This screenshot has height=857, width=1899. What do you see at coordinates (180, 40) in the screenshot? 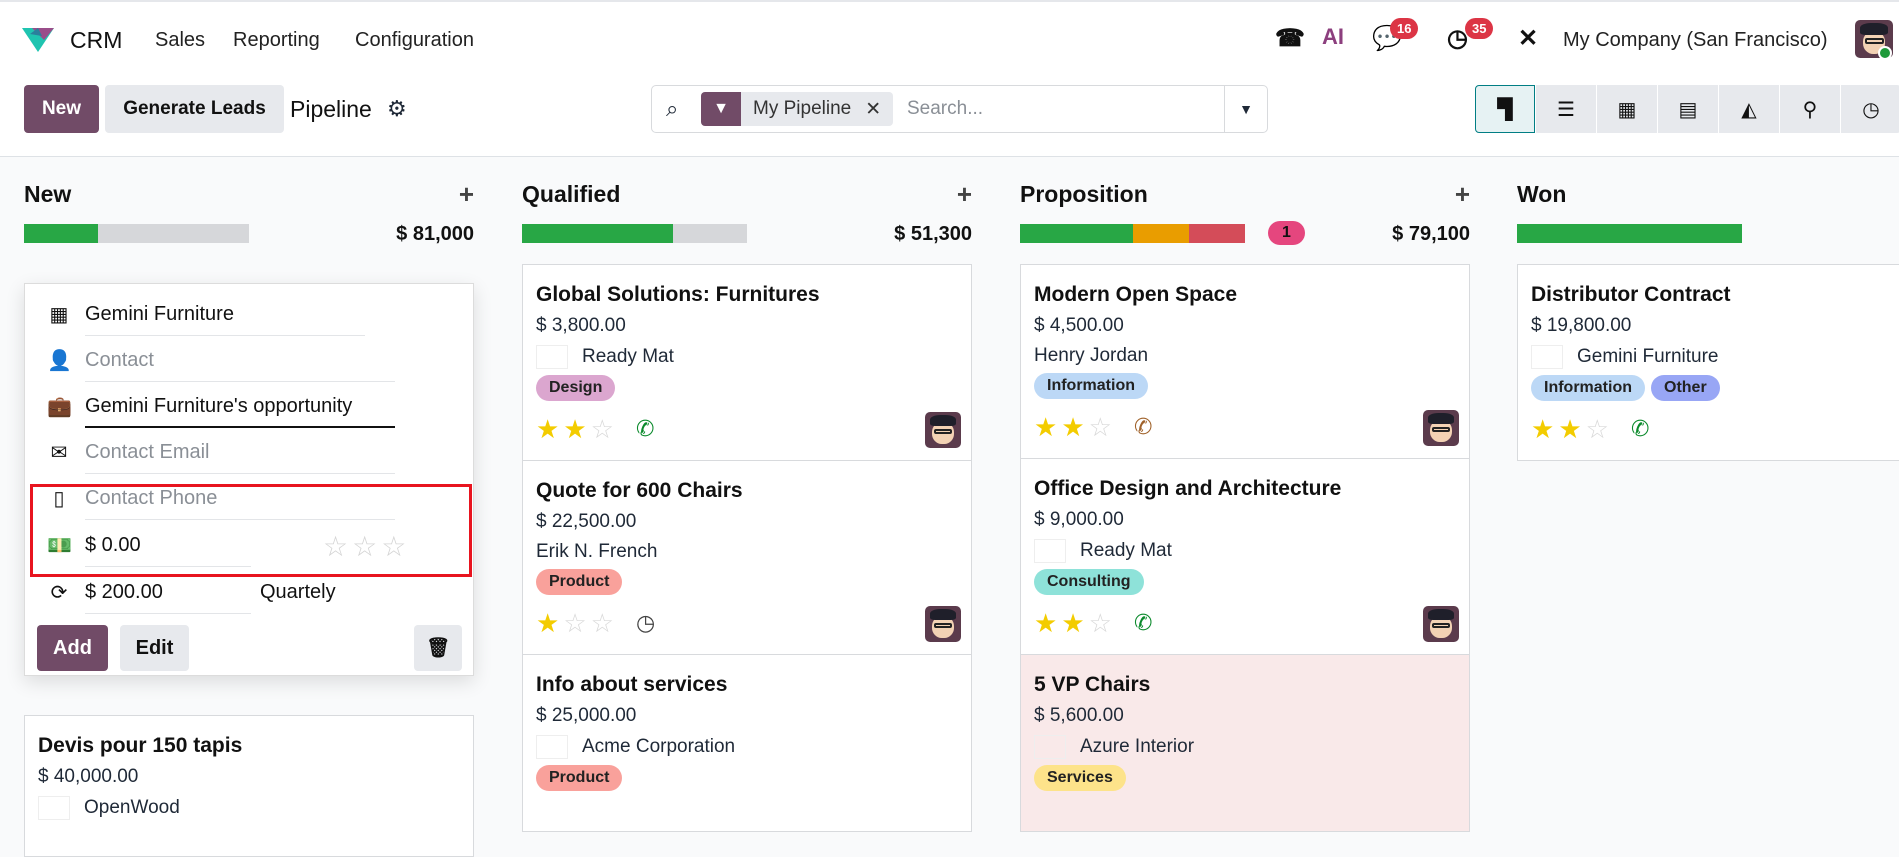
I see `menu-sales: Sales` at bounding box center [180, 40].